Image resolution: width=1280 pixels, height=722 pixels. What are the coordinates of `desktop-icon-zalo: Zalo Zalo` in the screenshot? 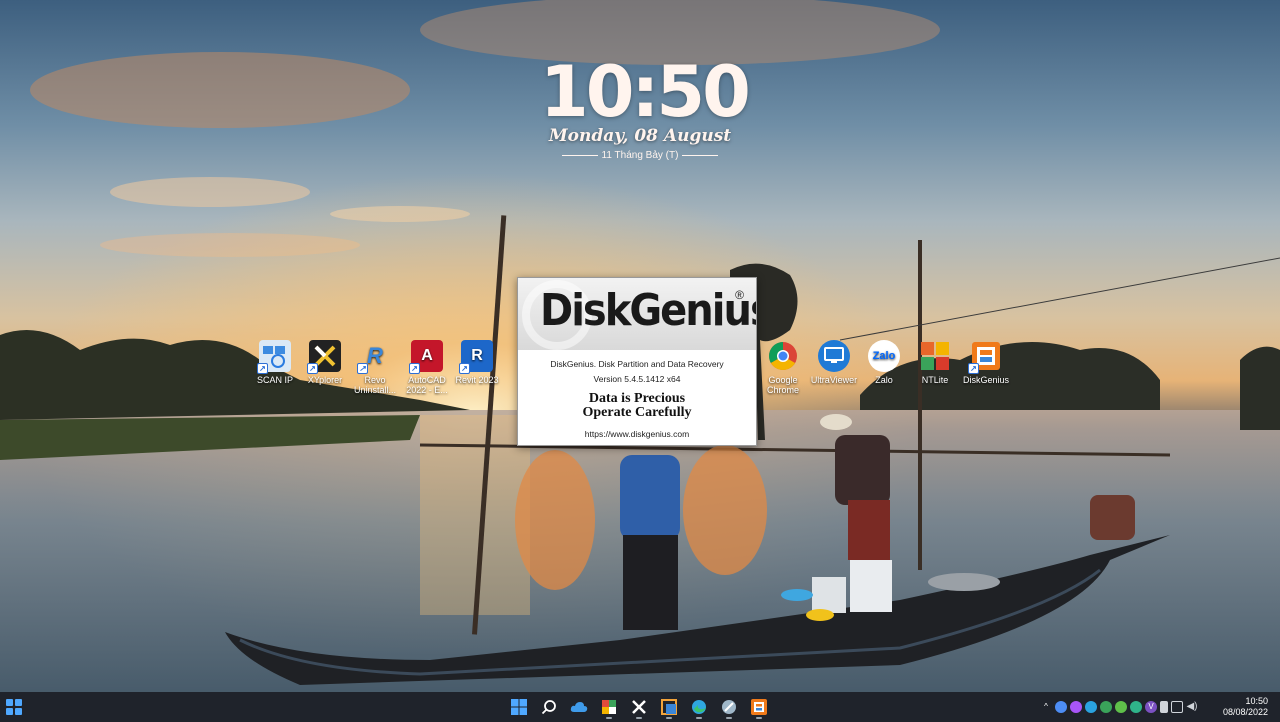 It's located at (884, 362).